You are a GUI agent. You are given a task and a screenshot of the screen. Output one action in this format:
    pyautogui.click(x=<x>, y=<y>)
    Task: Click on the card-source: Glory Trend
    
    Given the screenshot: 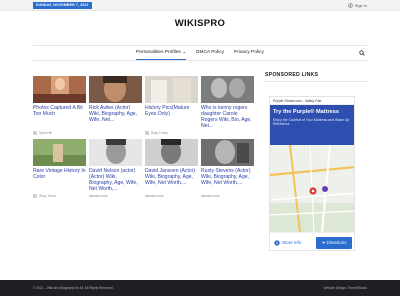 What is the action you would take?
    pyautogui.click(x=59, y=196)
    